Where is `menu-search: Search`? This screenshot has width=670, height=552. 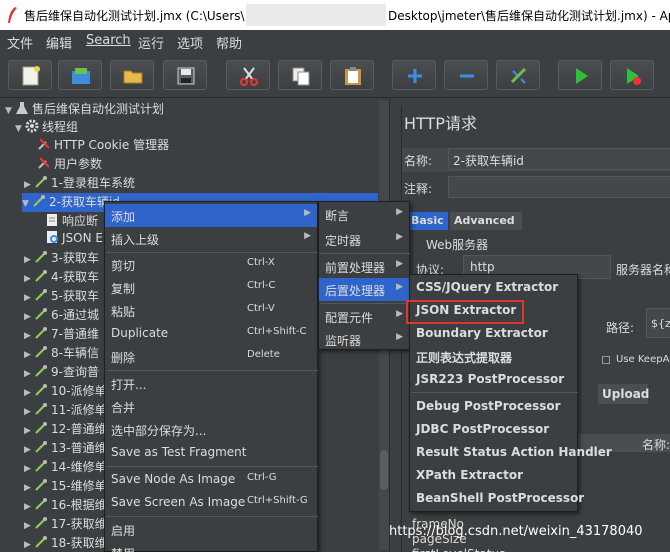 menu-search: Search is located at coordinates (108, 40).